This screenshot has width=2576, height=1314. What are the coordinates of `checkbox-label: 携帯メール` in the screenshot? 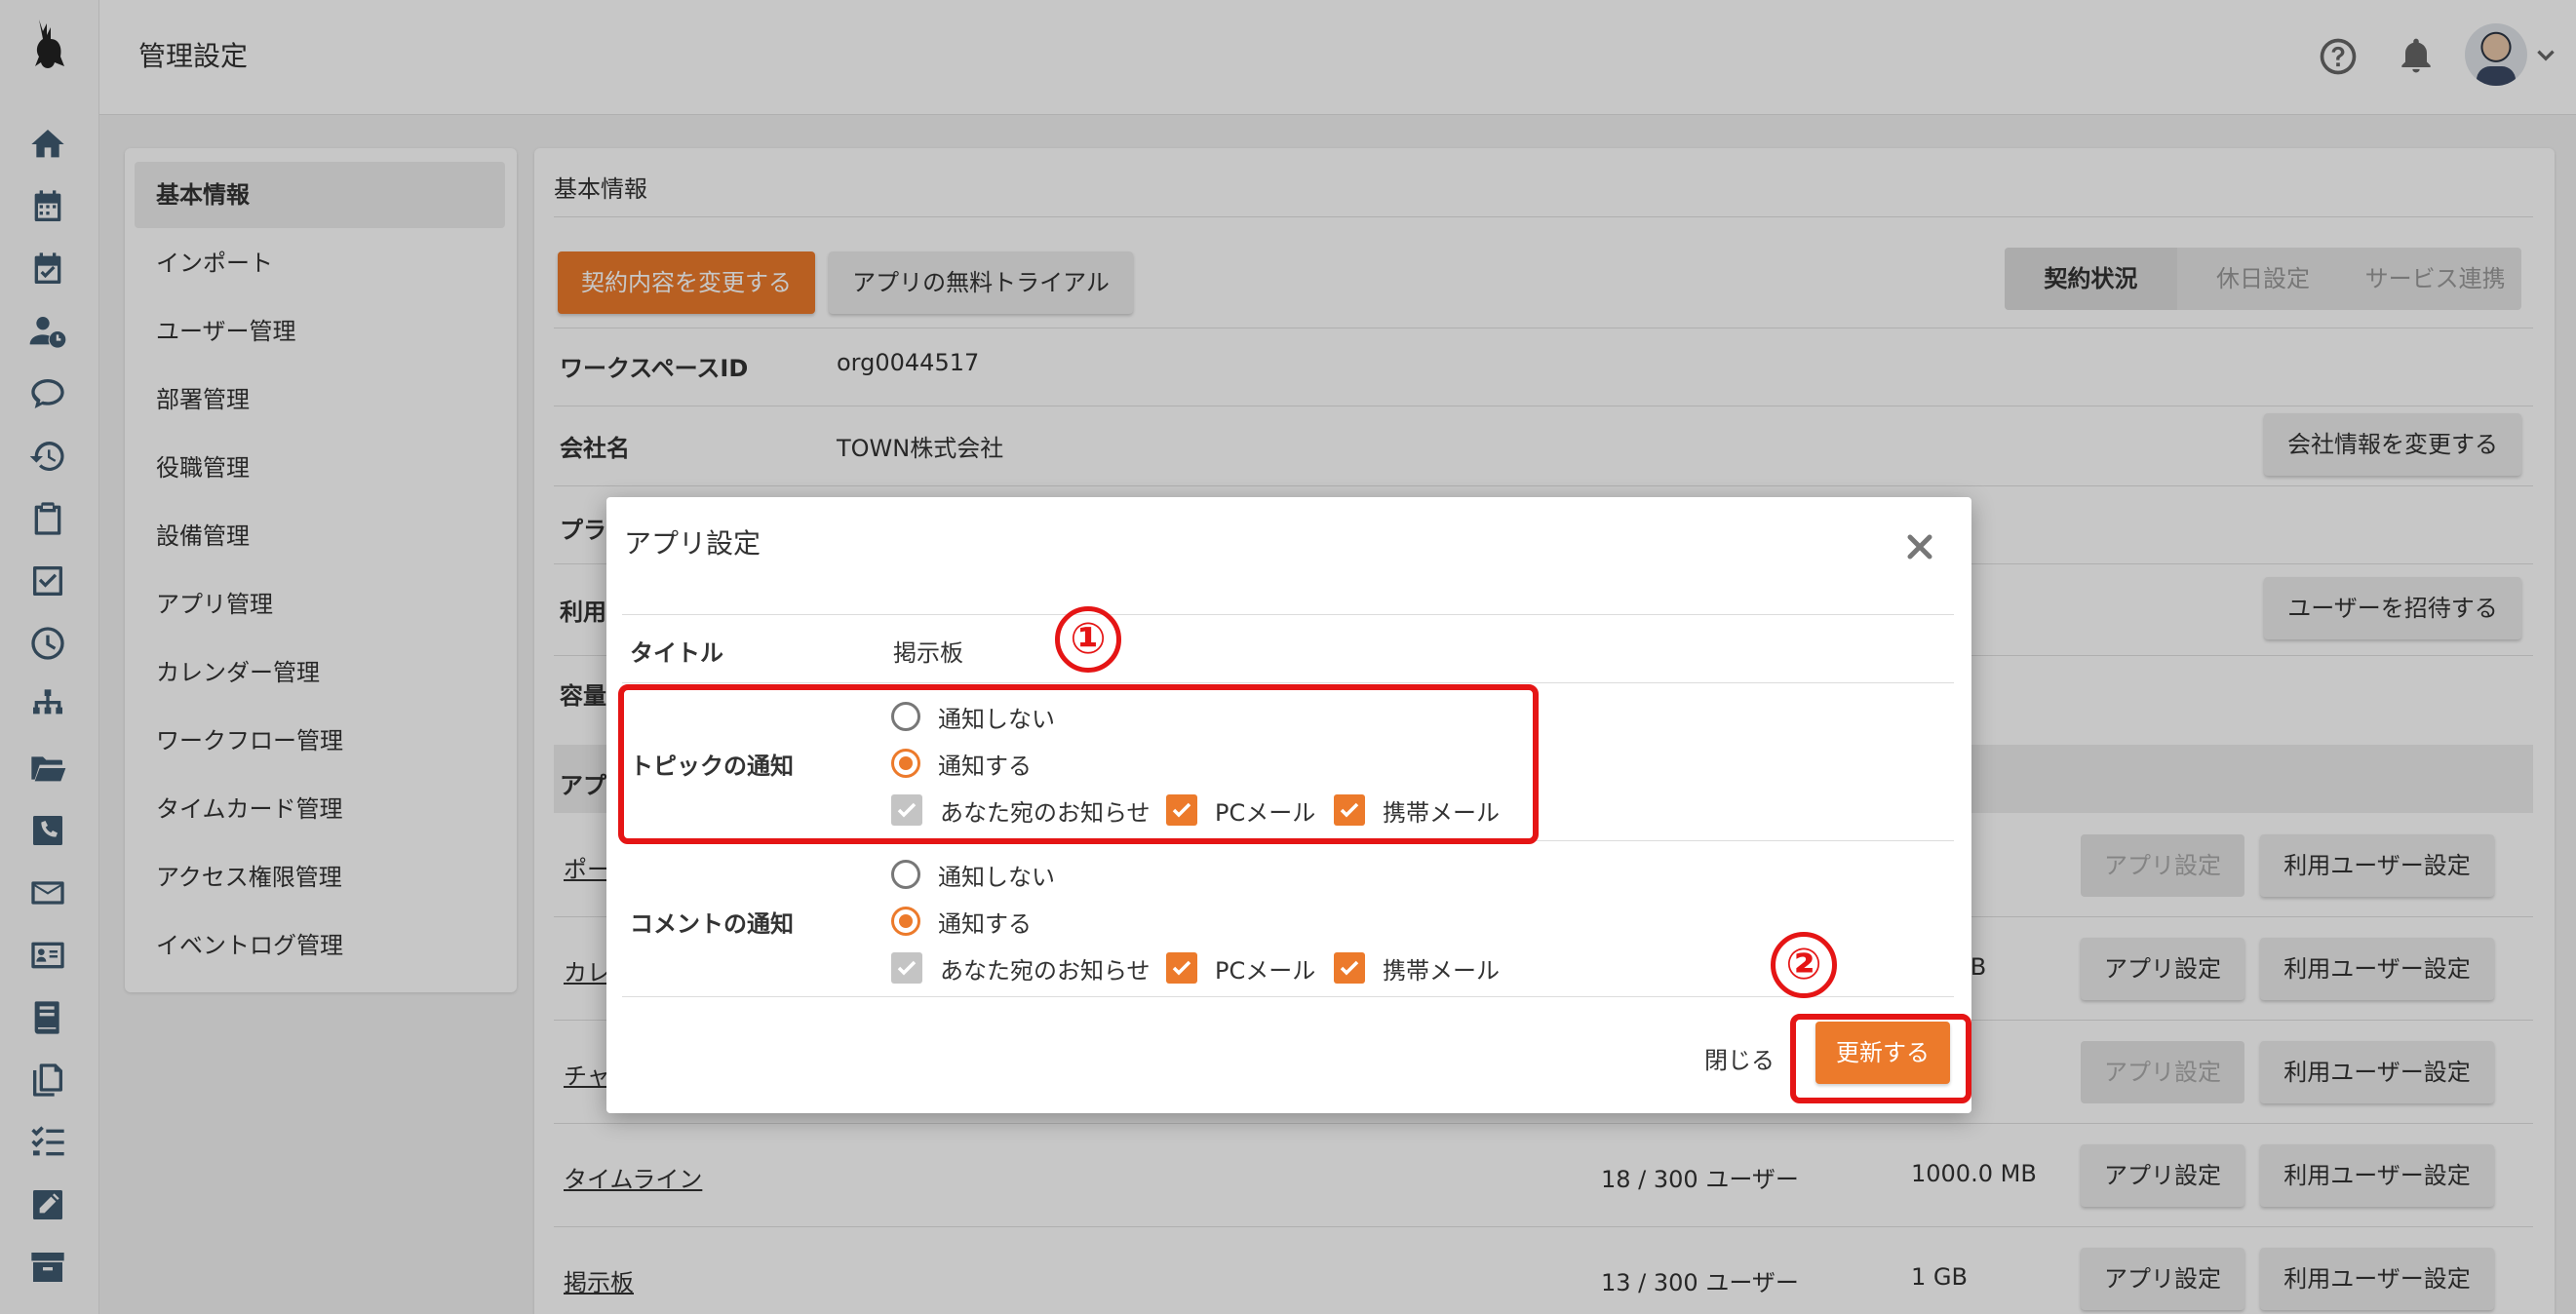 It's located at (1441, 970).